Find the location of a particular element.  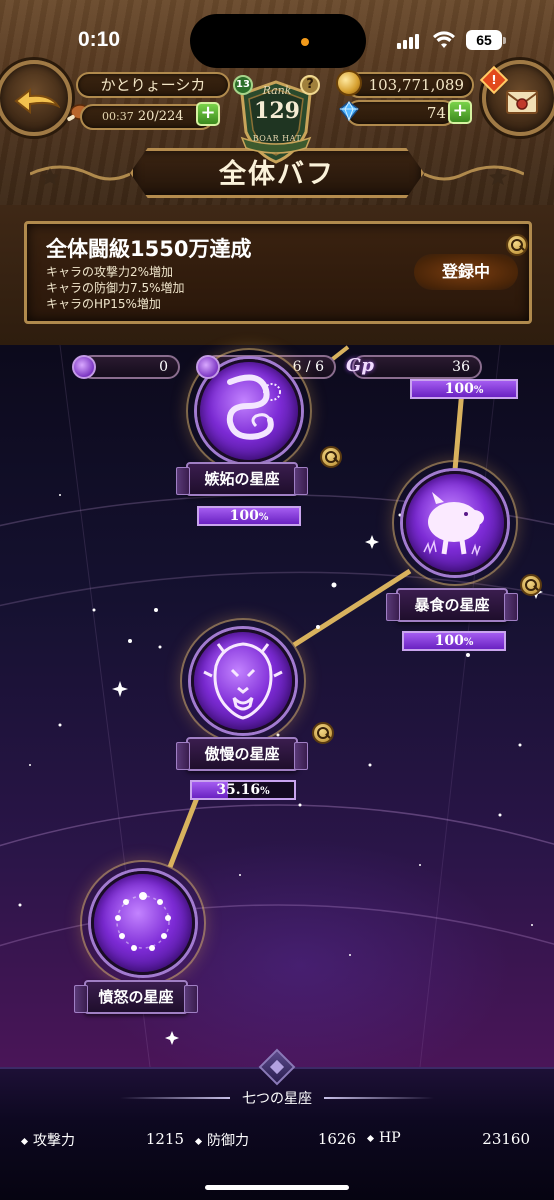

lion-icon is located at coordinates (243, 681).